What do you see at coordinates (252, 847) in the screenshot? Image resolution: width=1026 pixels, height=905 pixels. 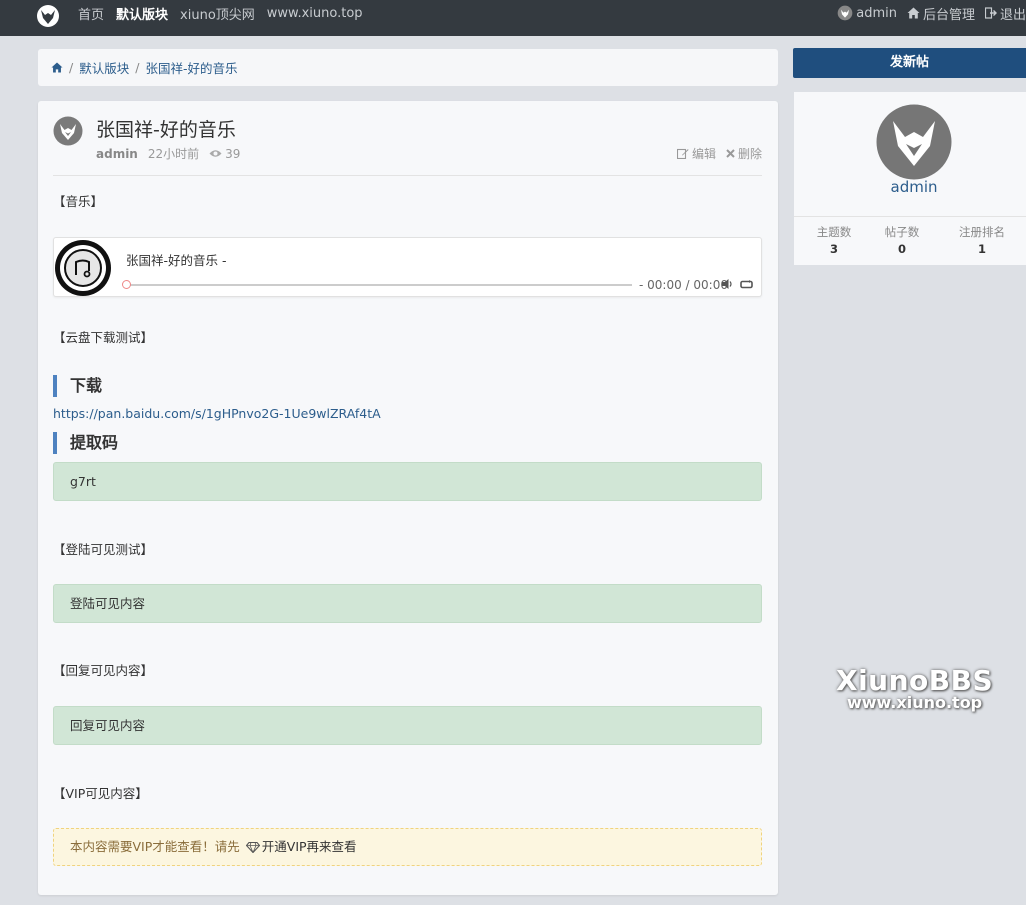 I see `diamond-icon` at bounding box center [252, 847].